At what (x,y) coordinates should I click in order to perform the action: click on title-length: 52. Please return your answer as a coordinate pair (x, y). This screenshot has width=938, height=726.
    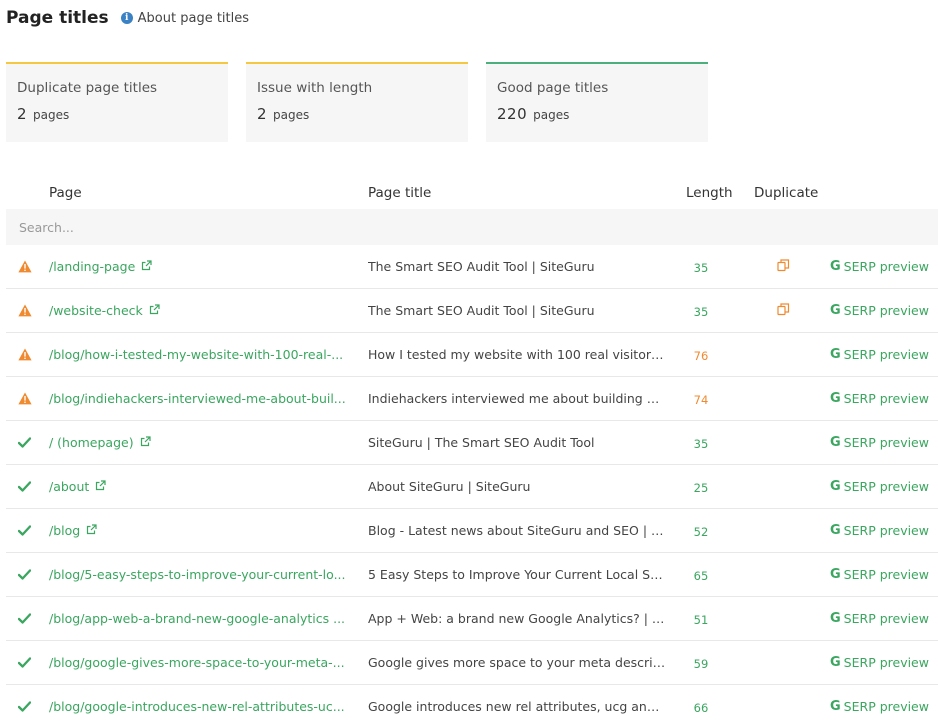
    Looking at the image, I should click on (701, 532).